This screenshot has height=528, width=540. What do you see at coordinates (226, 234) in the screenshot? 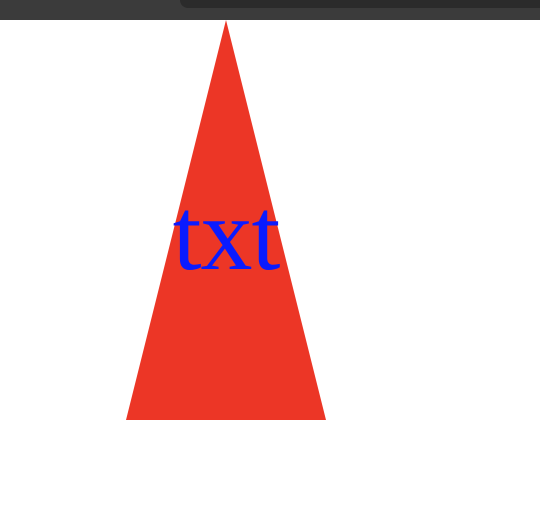
I see `triangle-label: txt` at bounding box center [226, 234].